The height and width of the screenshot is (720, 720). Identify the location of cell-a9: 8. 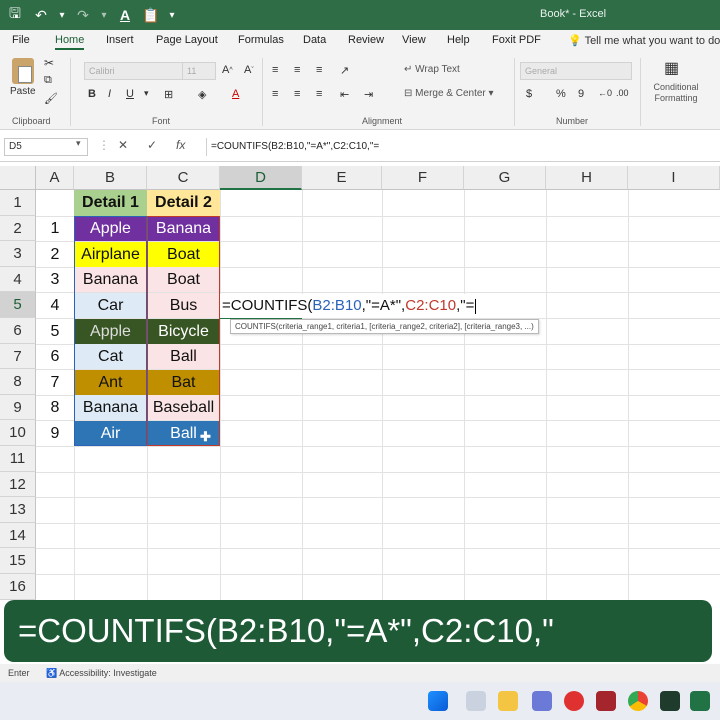
(55, 407).